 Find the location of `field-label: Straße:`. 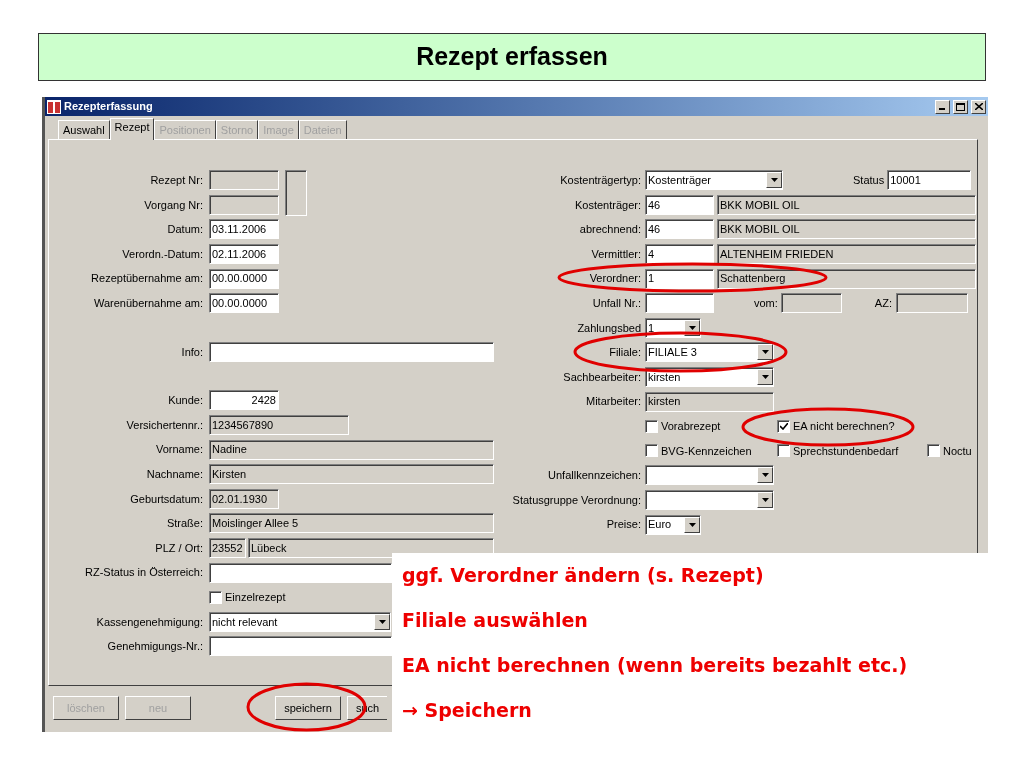

field-label: Straße: is located at coordinates (184, 524).